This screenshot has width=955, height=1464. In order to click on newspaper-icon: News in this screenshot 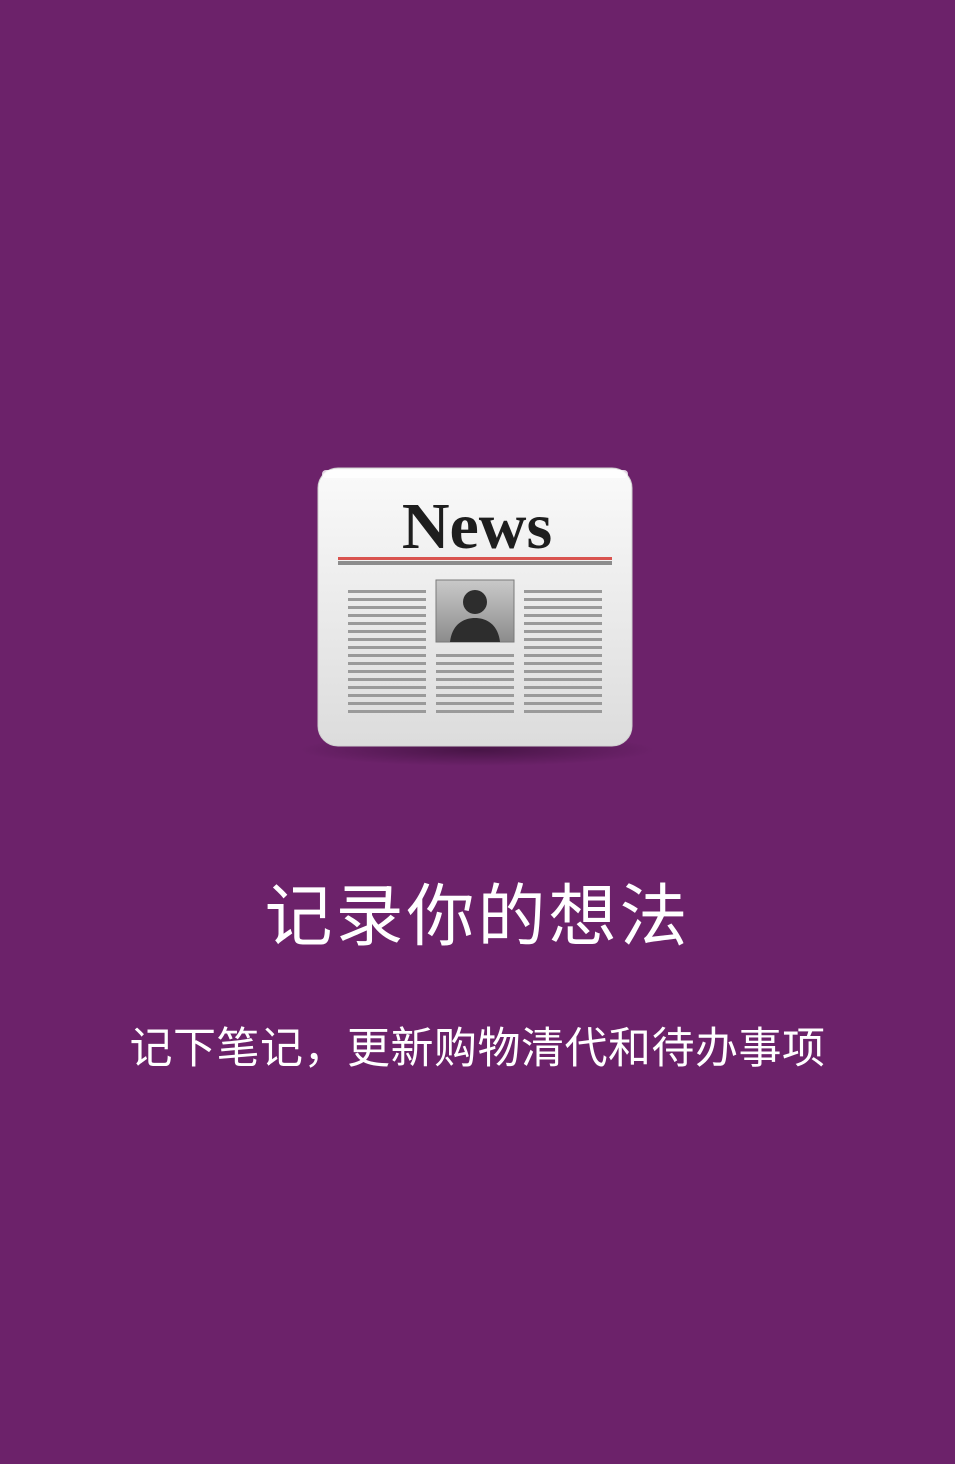, I will do `click(477, 616)`.